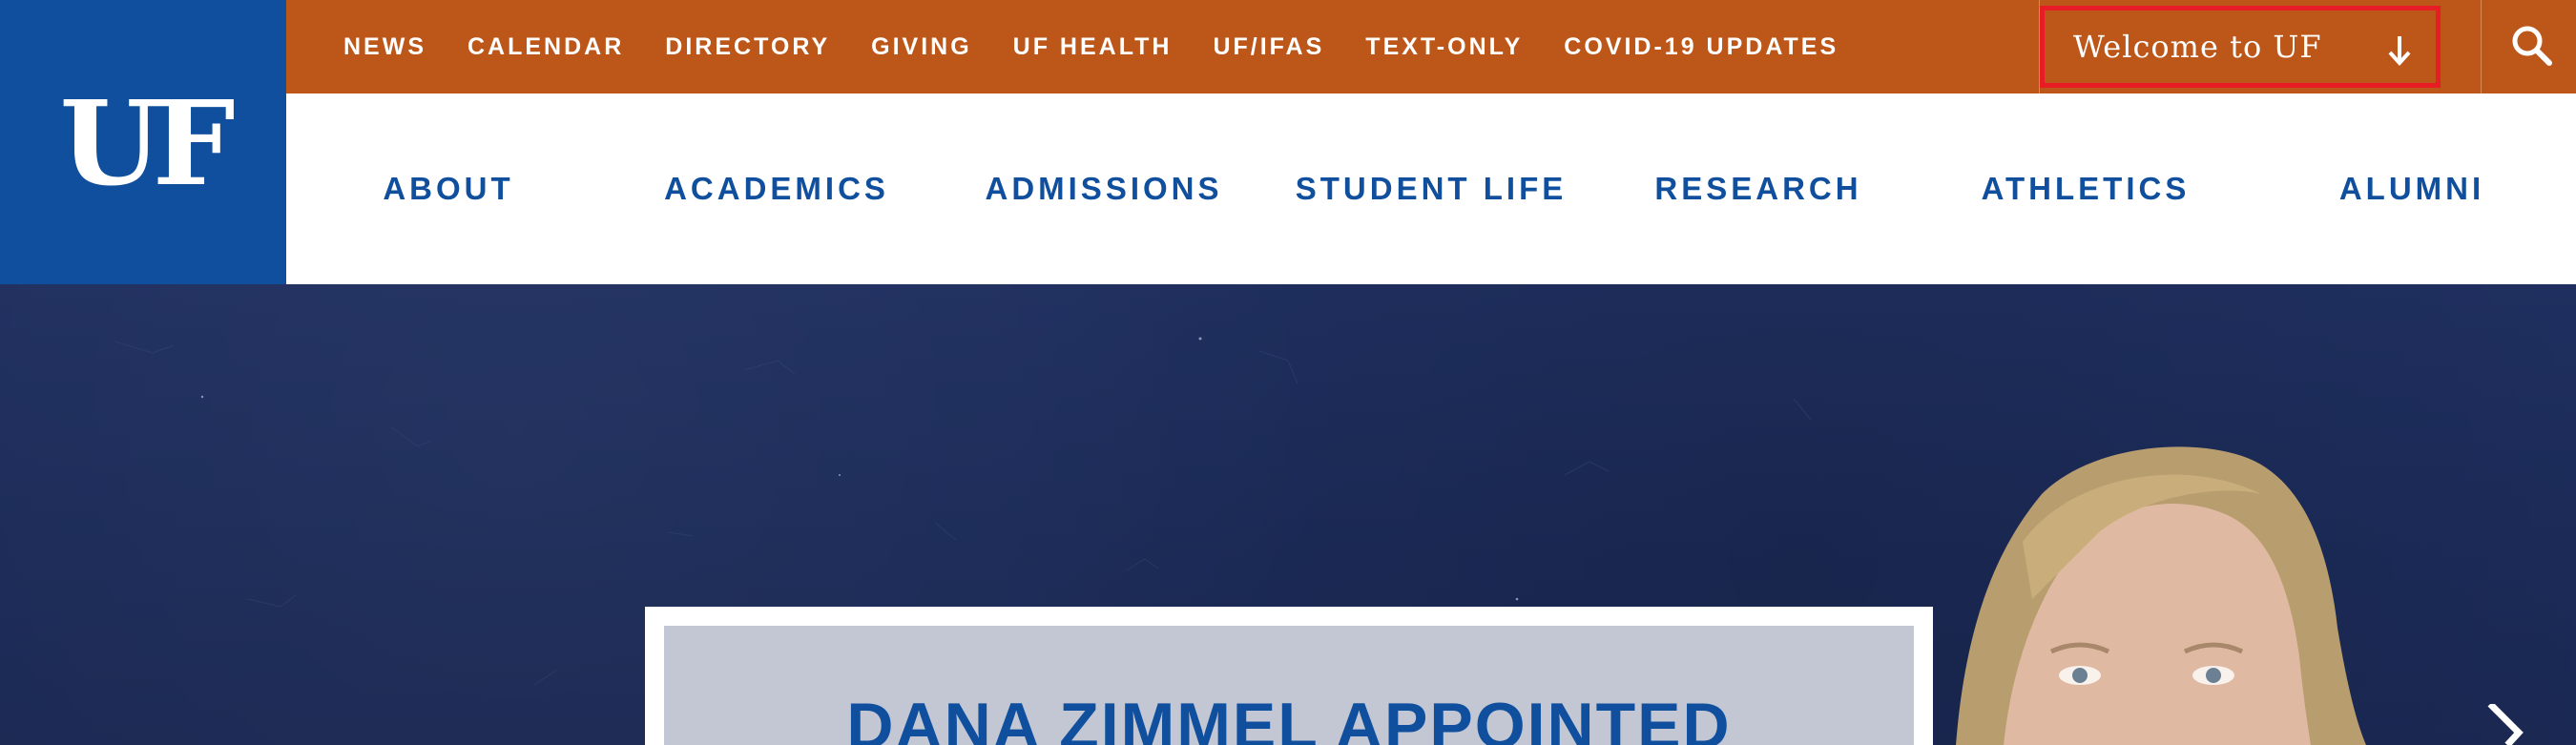 This screenshot has height=745, width=2576. Describe the element at coordinates (545, 47) in the screenshot. I see `utility-link-calendar: CALENDAR` at that location.